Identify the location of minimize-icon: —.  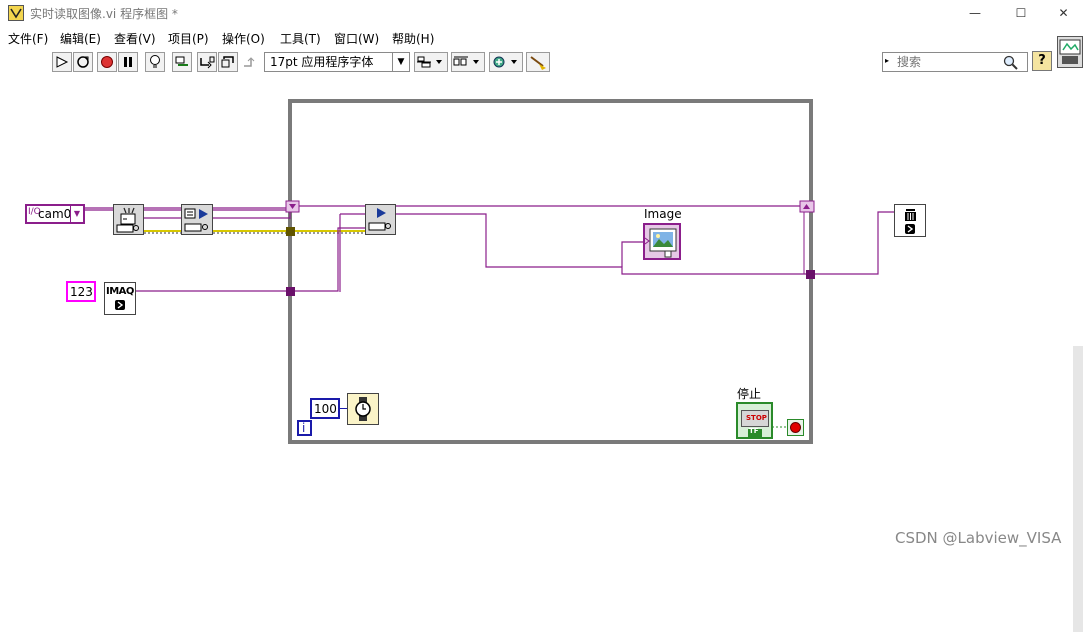
(975, 13).